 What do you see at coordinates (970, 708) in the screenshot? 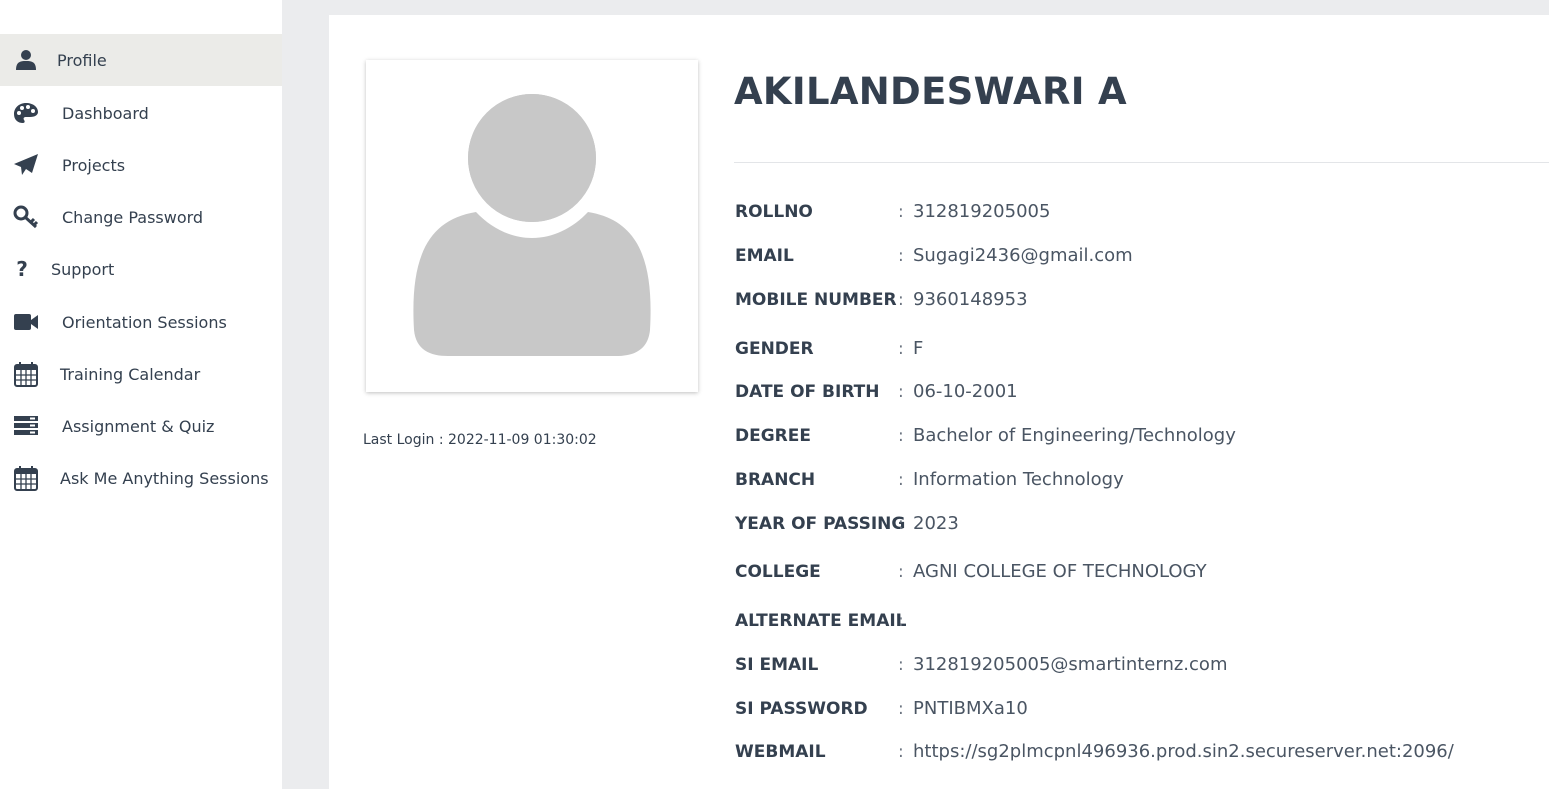
I see `field-value-si-password: PNTIBMXa10` at bounding box center [970, 708].